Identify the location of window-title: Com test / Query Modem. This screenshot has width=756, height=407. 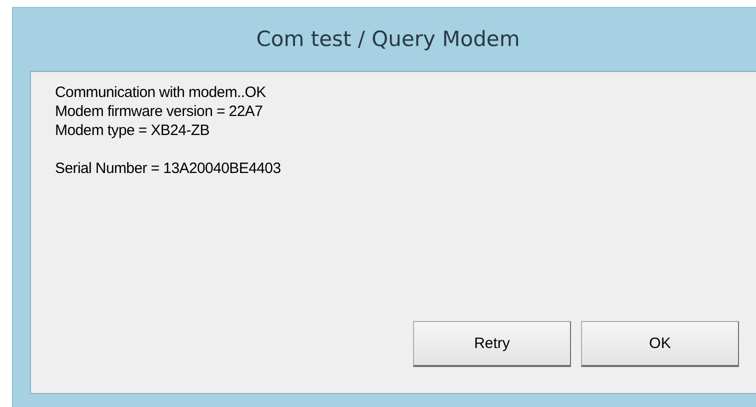
(388, 39).